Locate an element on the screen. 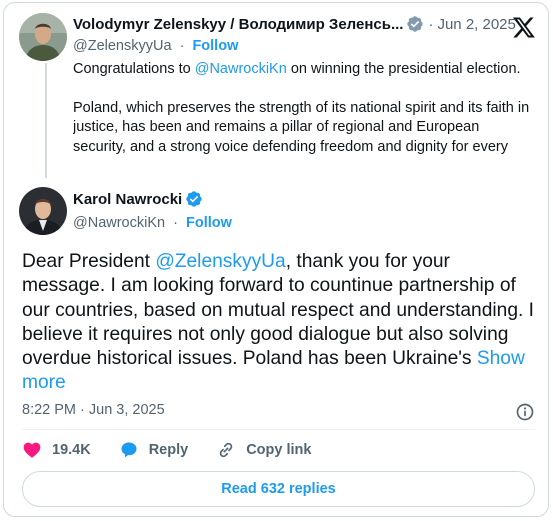  quoted-handle-row: @ZelenskyyUa · Follow is located at coordinates (155, 46).